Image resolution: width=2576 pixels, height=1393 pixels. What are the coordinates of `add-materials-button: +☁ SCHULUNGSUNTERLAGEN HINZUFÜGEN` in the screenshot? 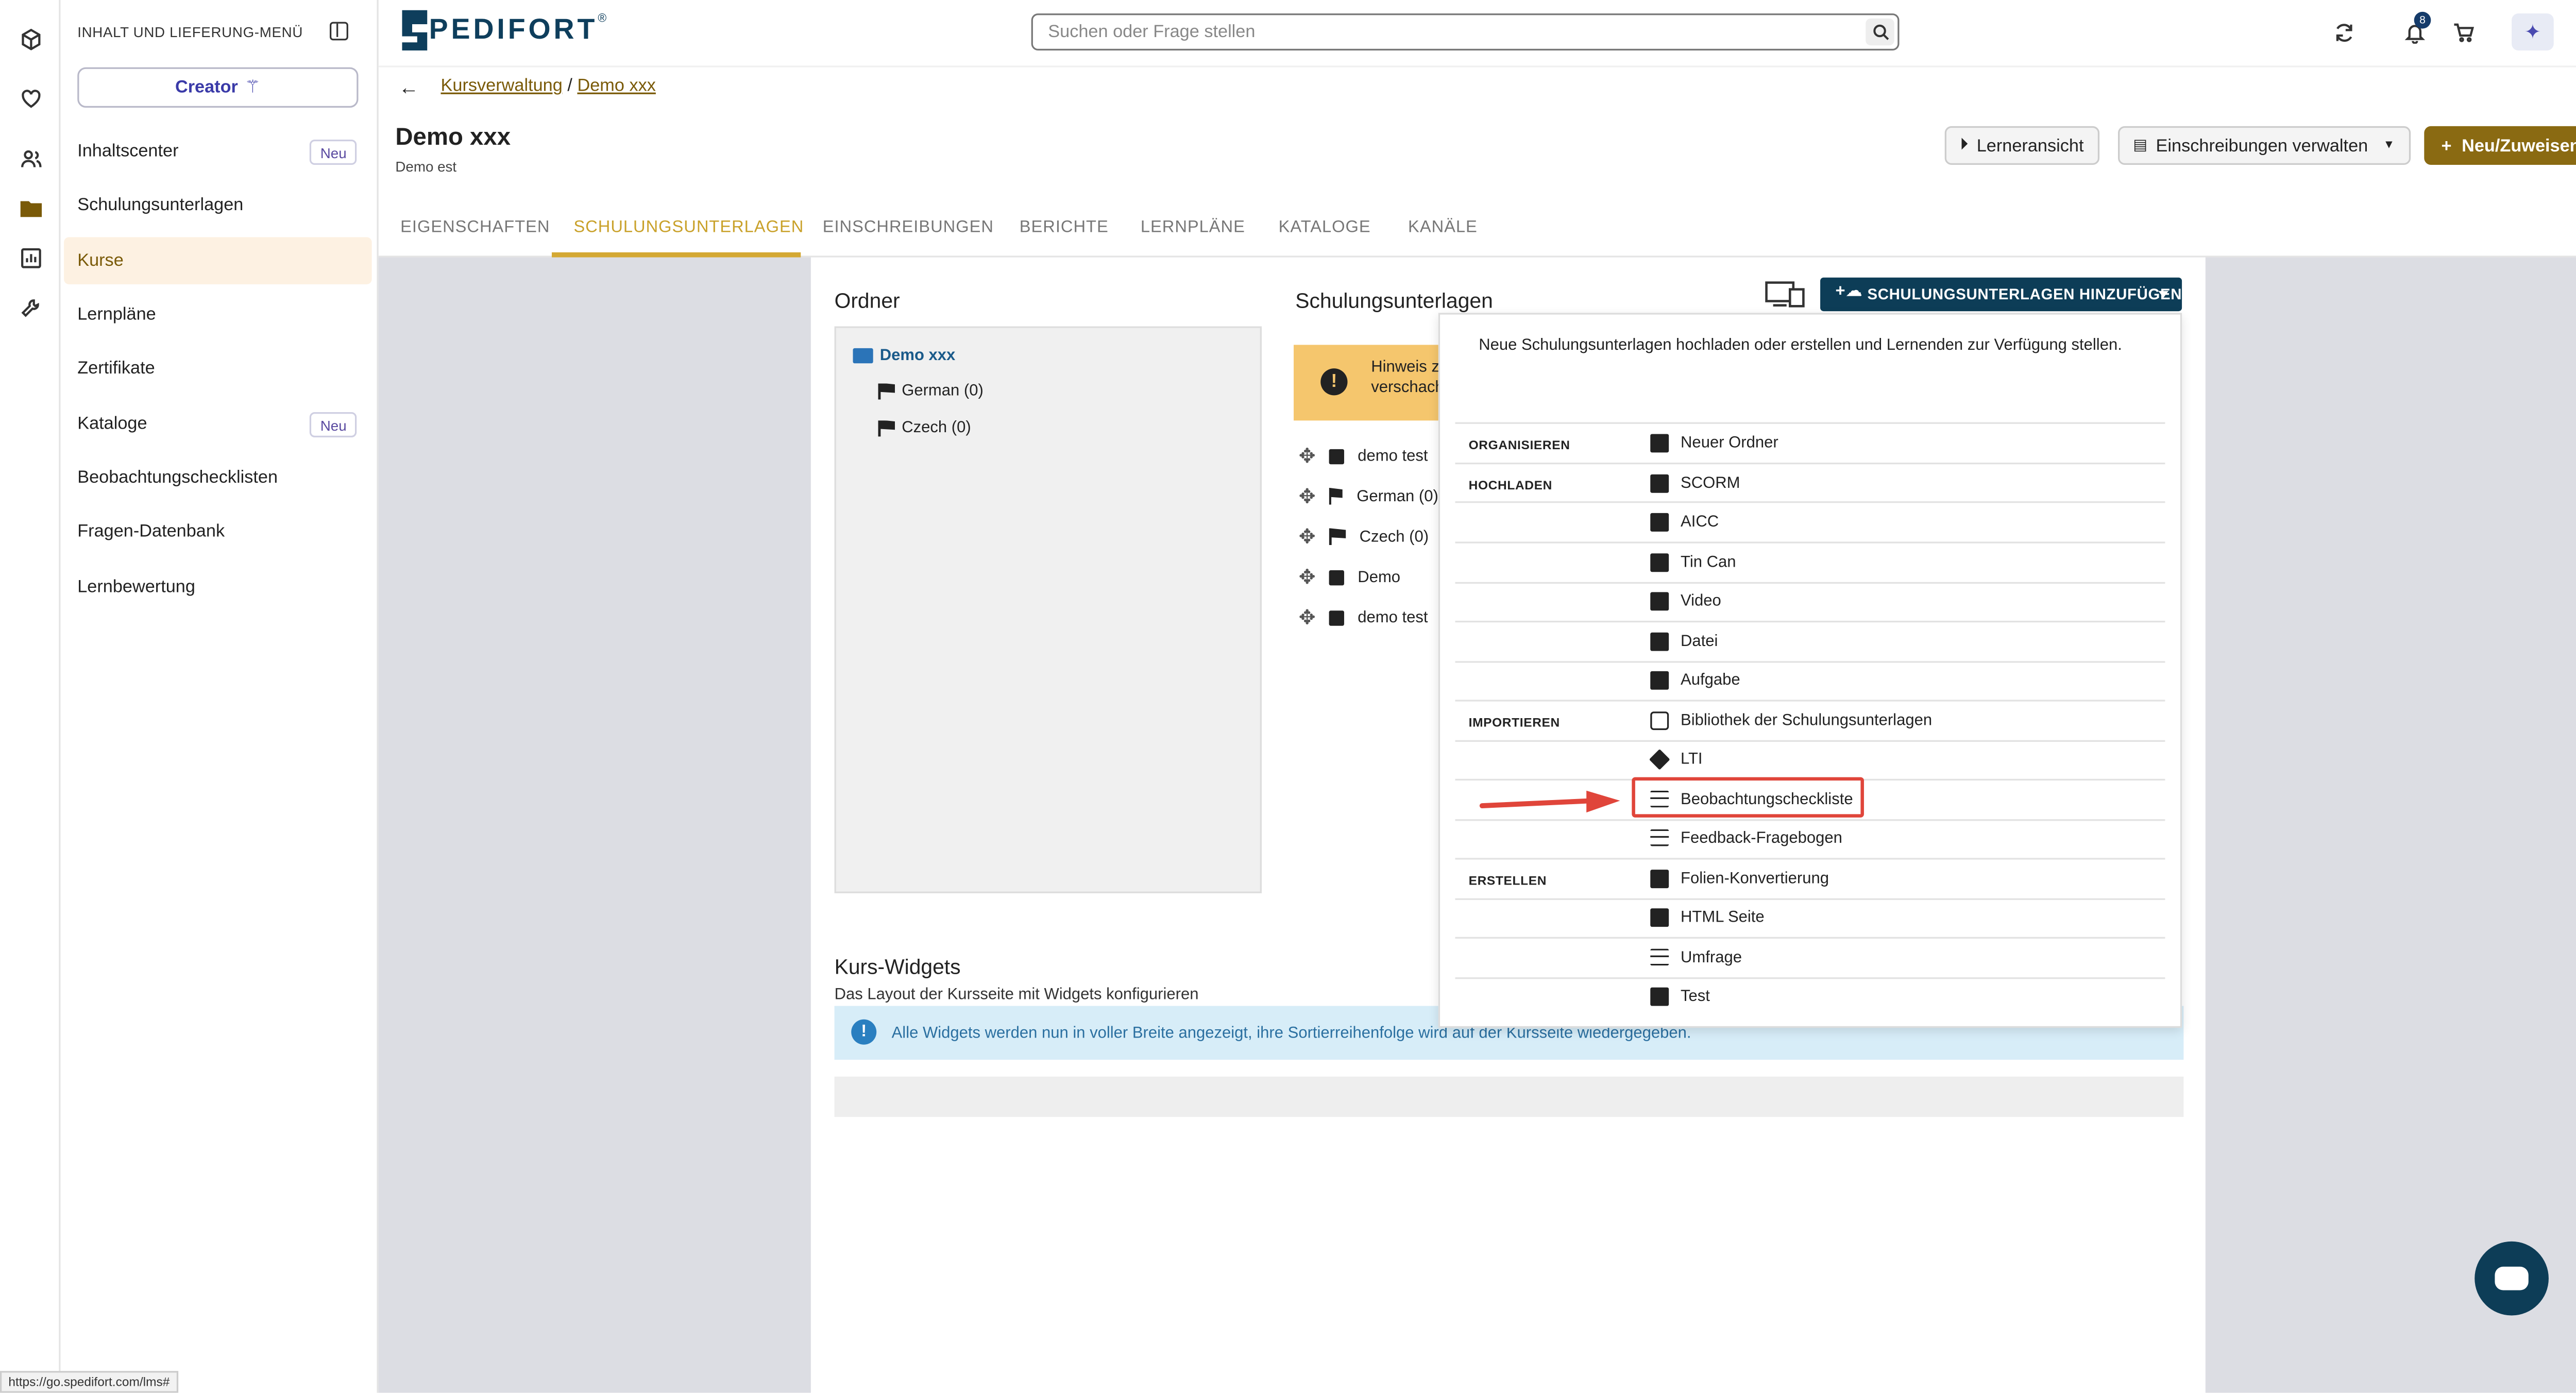 It's located at (2001, 294).